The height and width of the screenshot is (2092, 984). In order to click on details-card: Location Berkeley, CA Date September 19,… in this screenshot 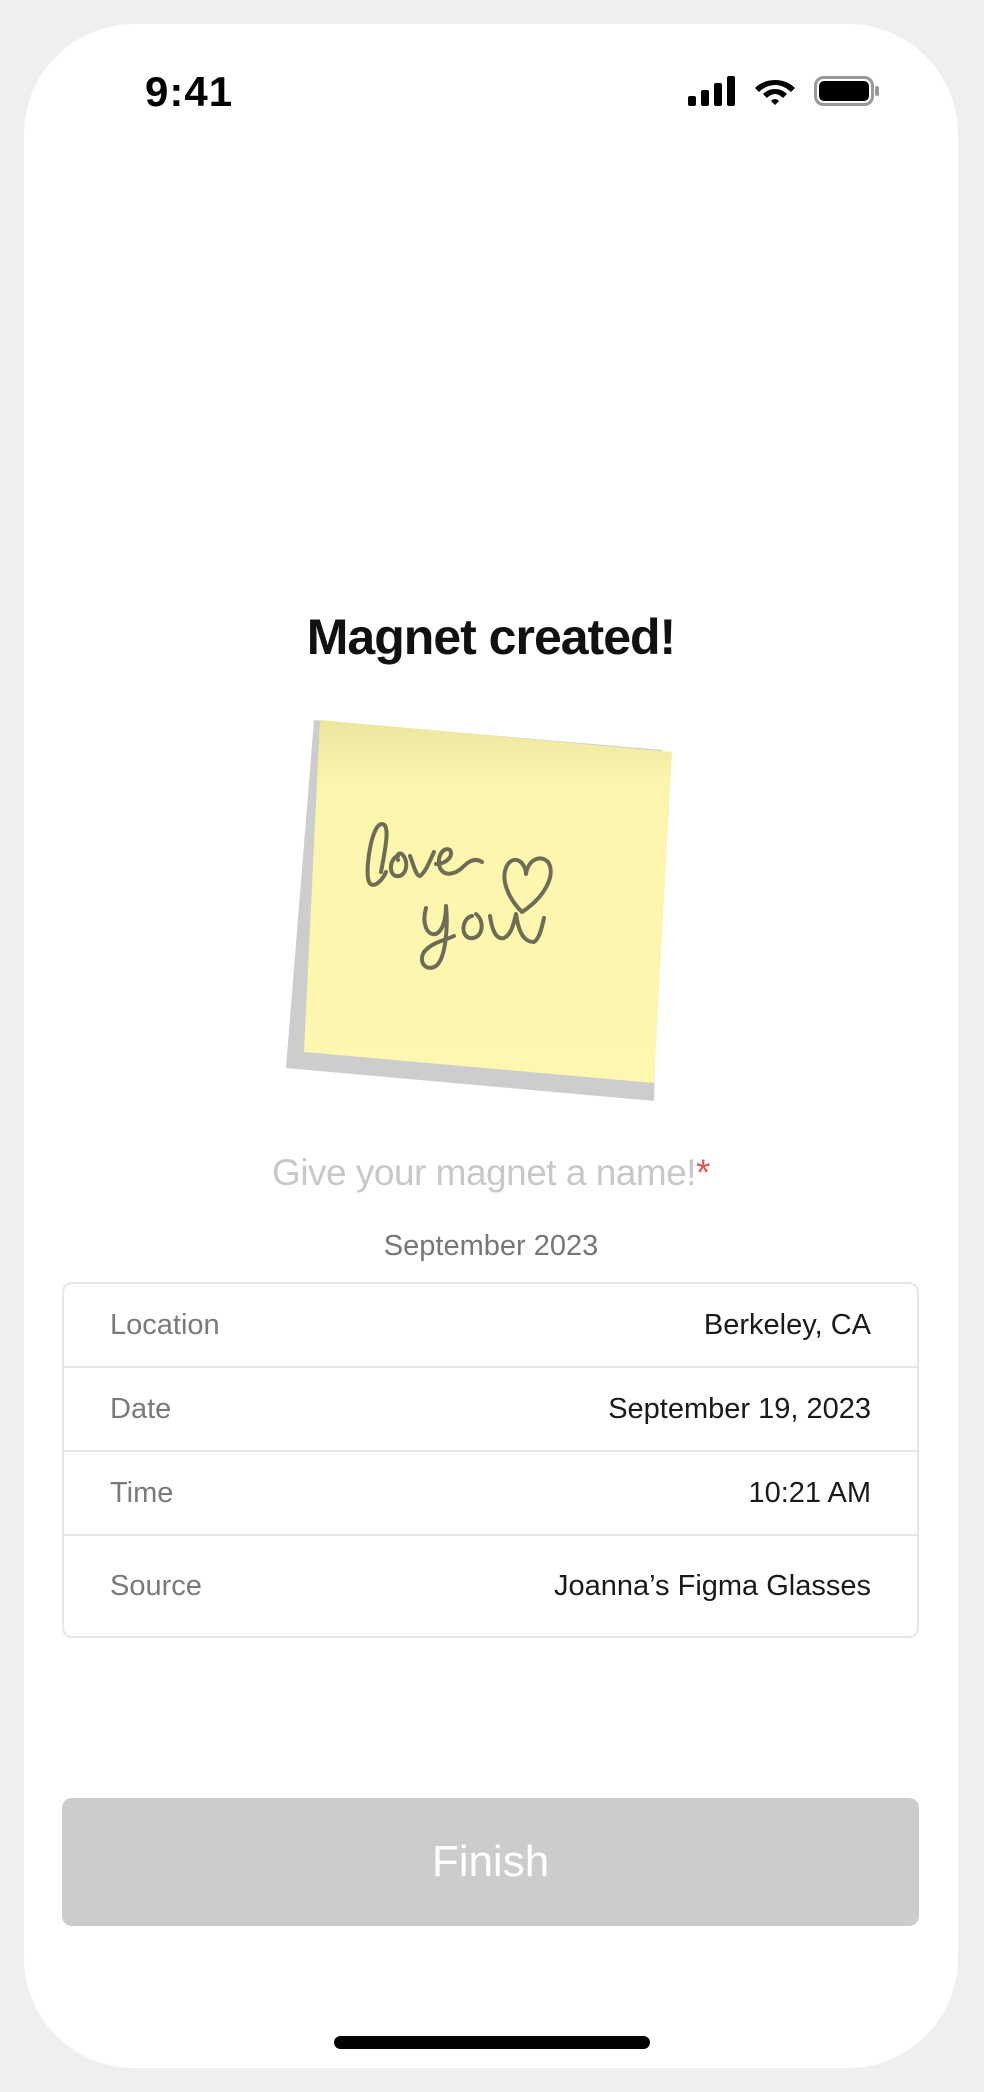, I will do `click(490, 1460)`.